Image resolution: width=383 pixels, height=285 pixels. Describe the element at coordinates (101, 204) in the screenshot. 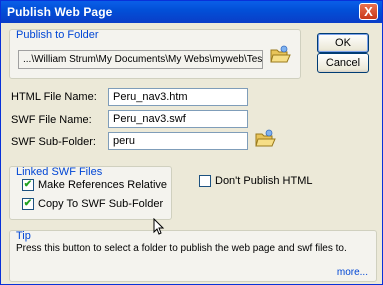

I see `copy-to-swf-sub-folder-label: Copy To SWF Sub-Folder` at that location.